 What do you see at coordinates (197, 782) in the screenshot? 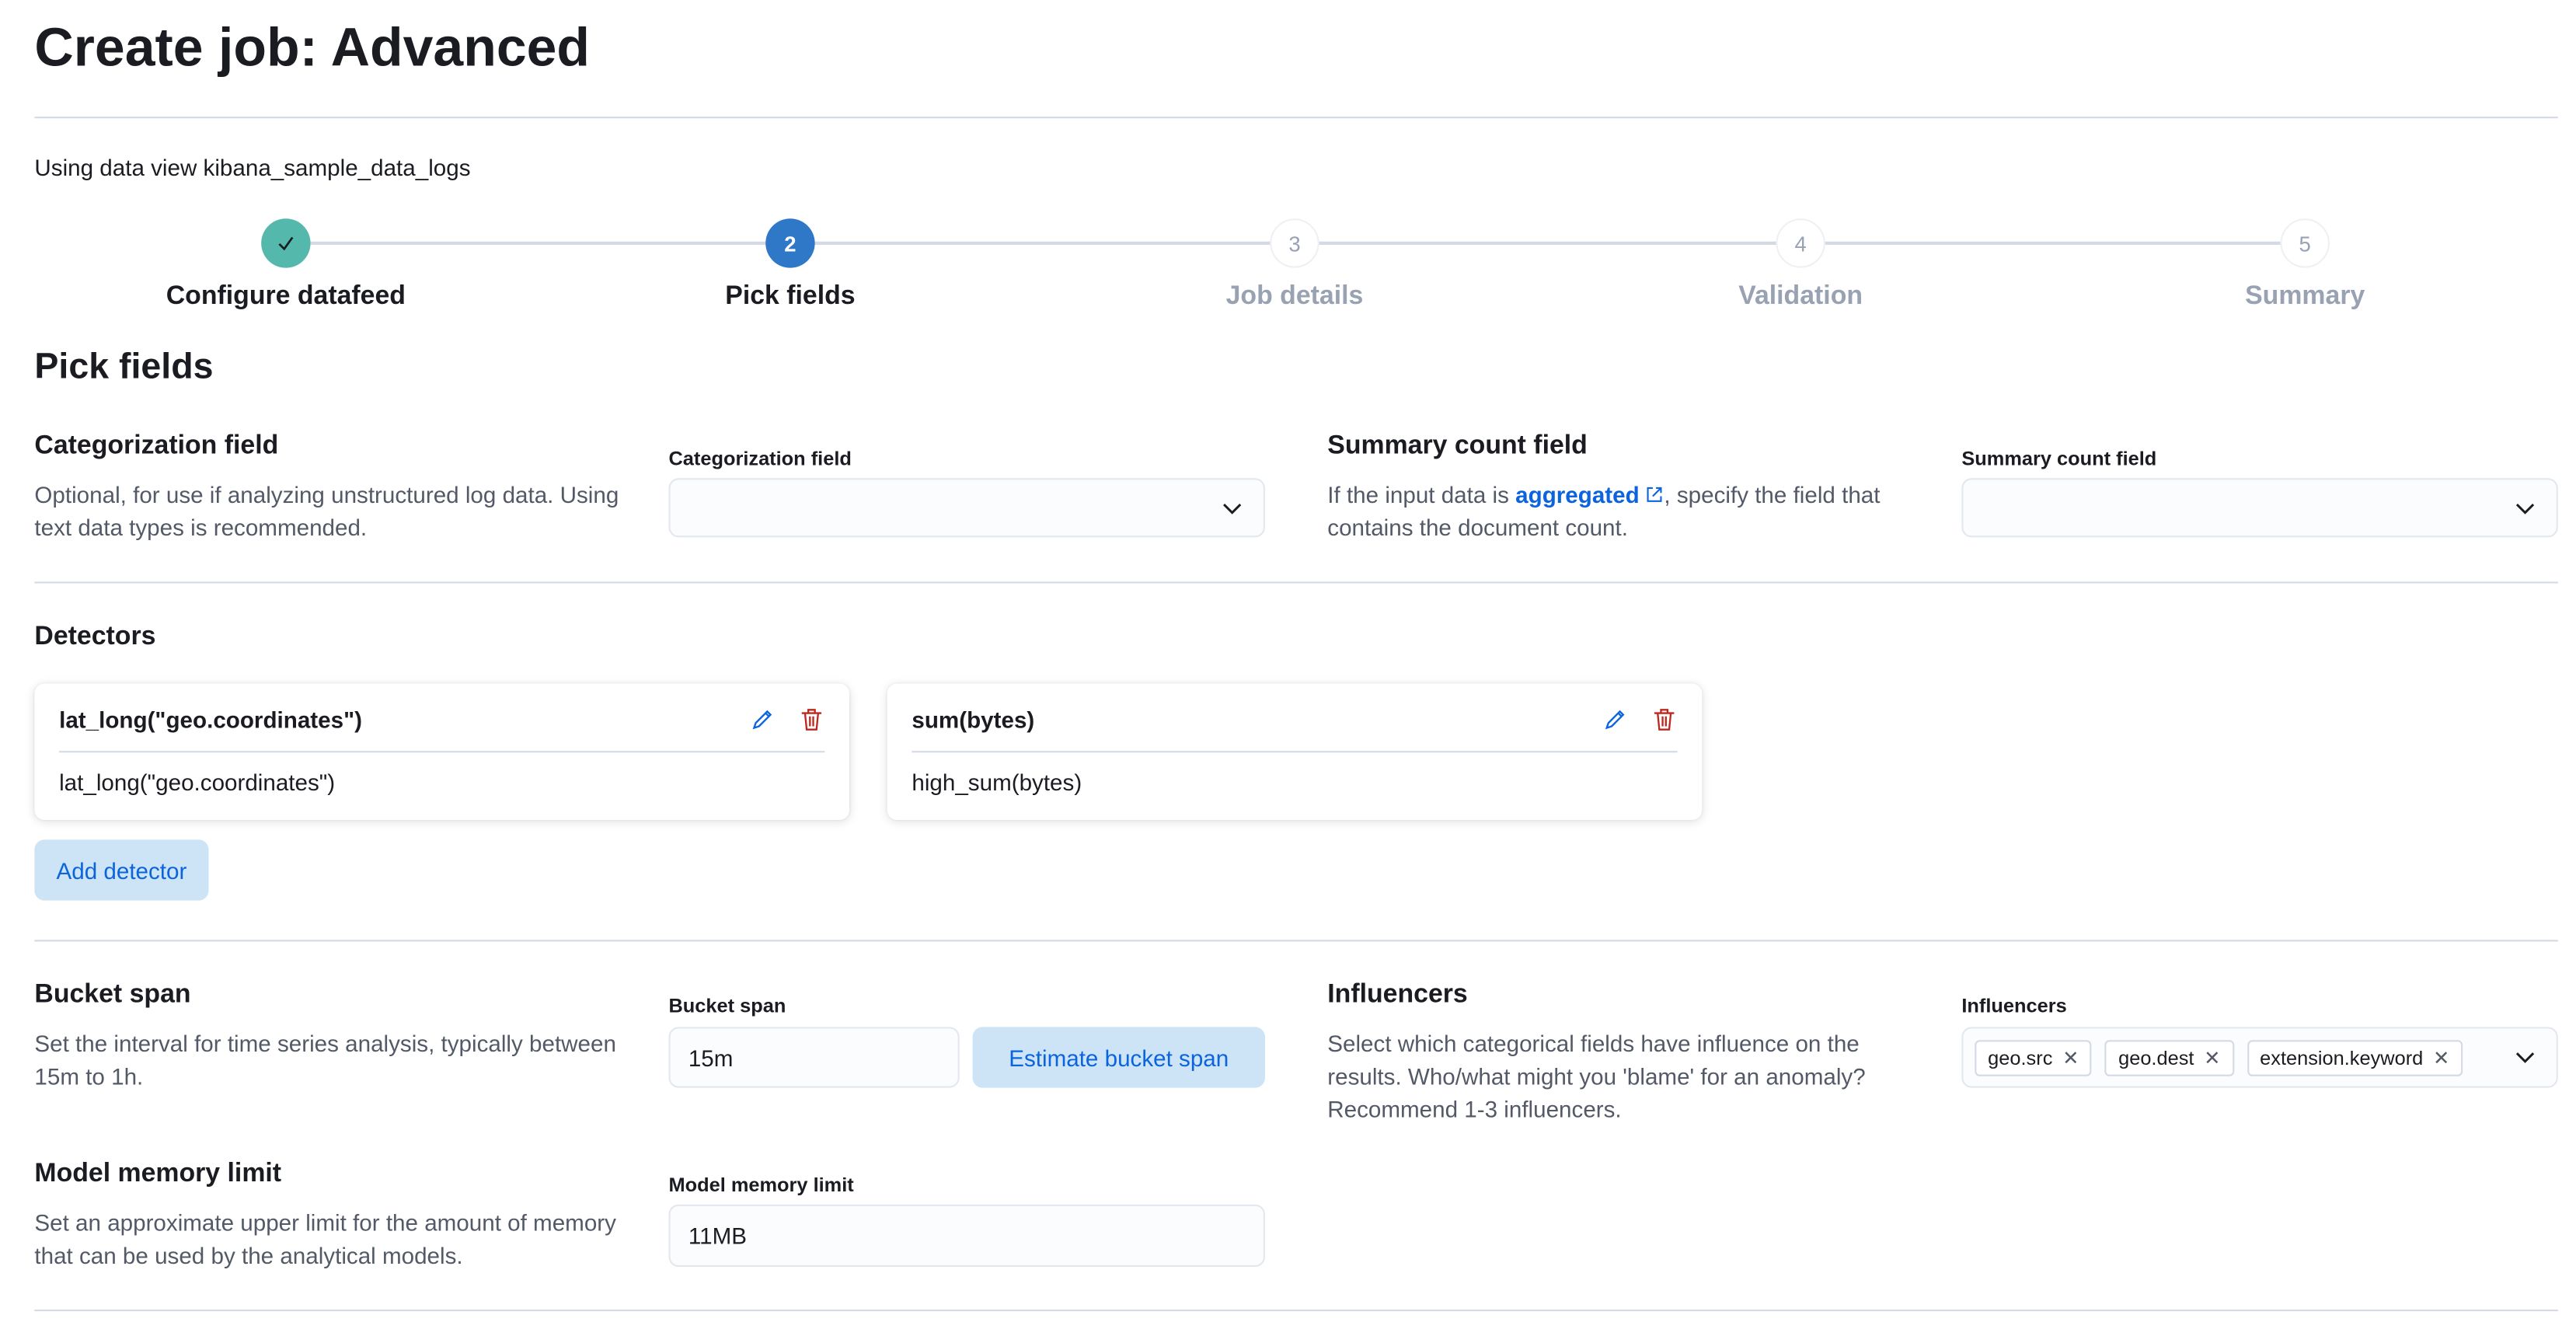
I see `detector-description: lat_long("geo.coordinates")` at bounding box center [197, 782].